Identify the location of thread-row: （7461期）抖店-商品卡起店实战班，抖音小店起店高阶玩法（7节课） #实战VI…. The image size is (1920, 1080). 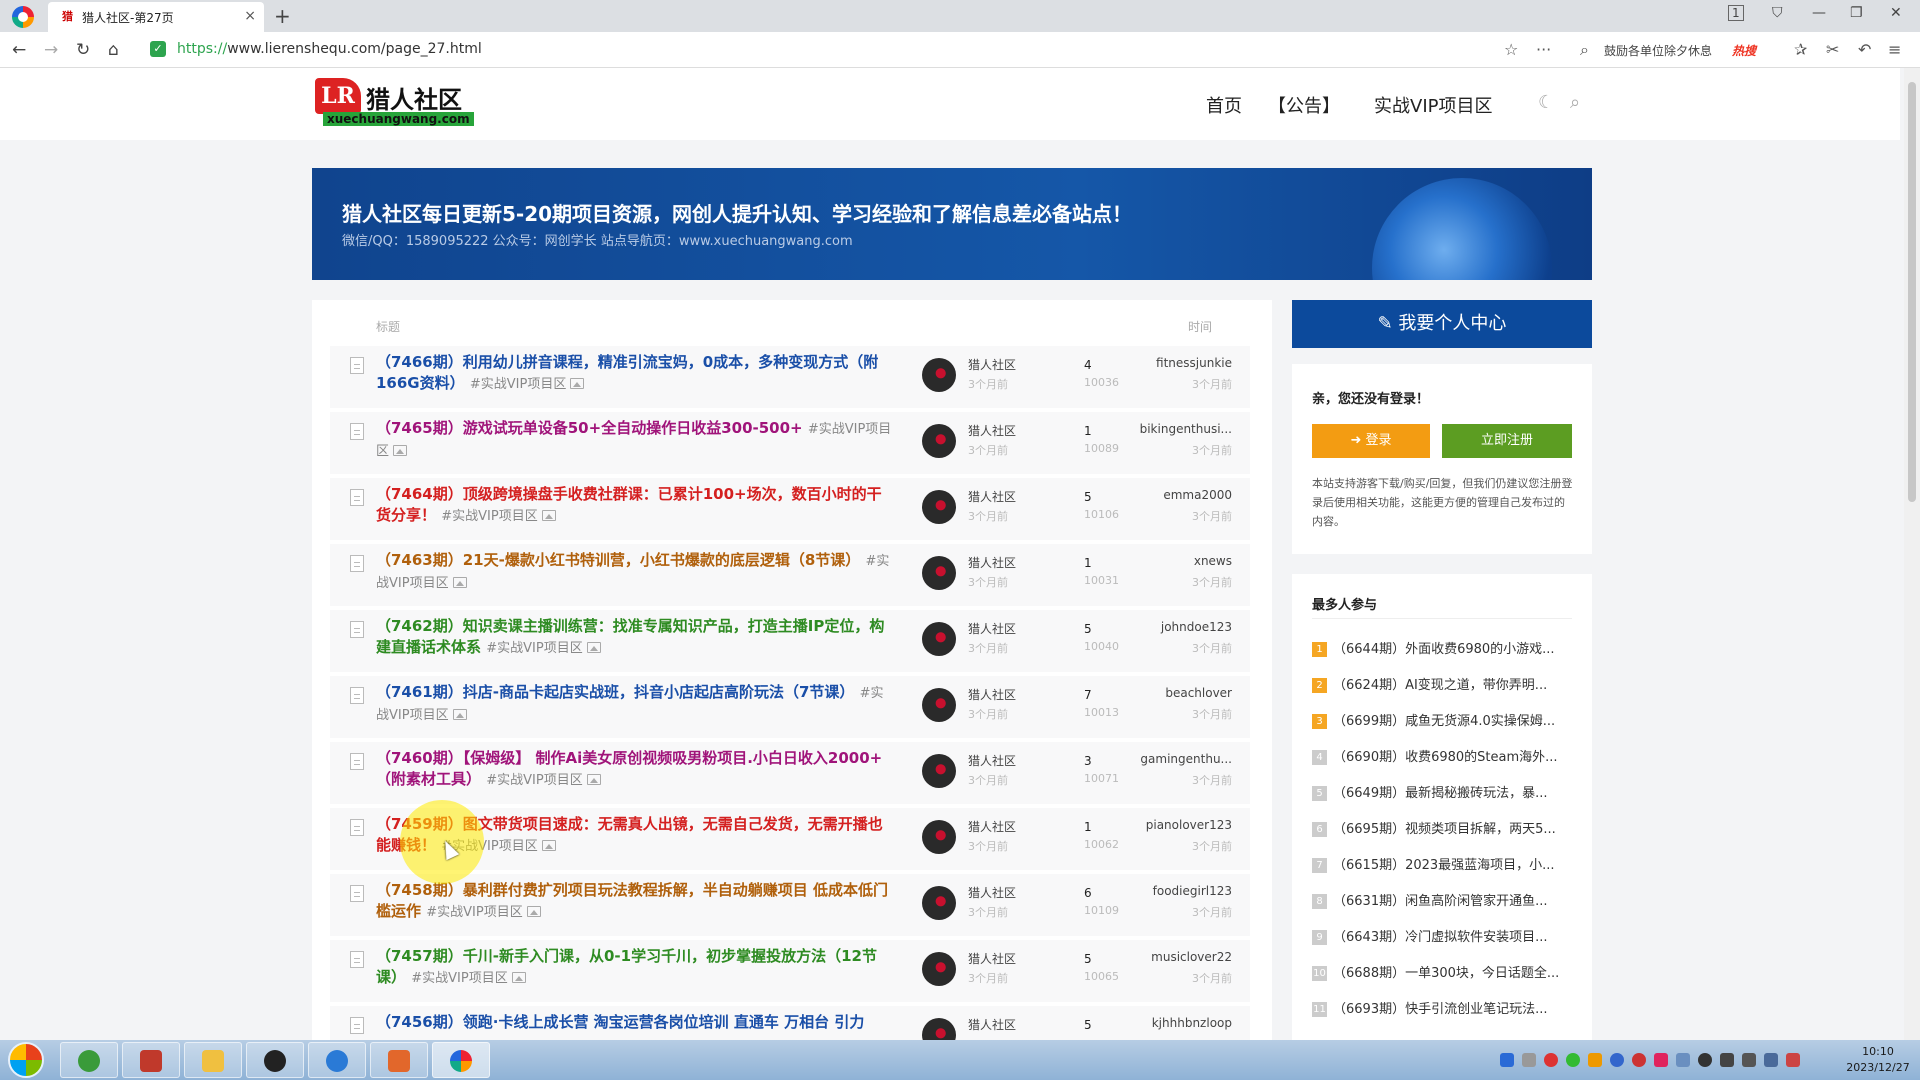
(790, 707).